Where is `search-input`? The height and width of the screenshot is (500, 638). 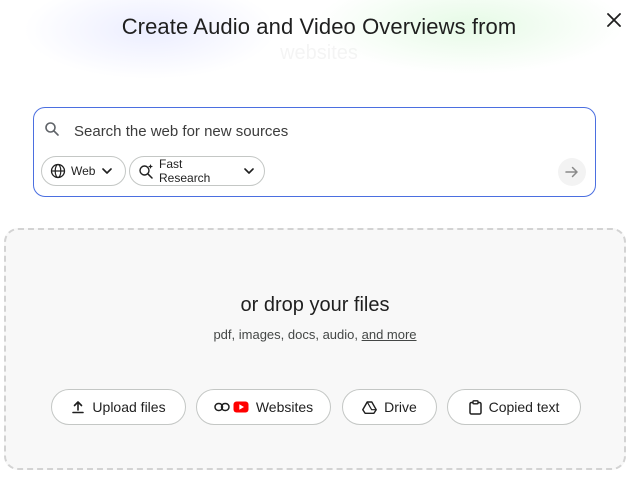
search-input is located at coordinates (314, 131).